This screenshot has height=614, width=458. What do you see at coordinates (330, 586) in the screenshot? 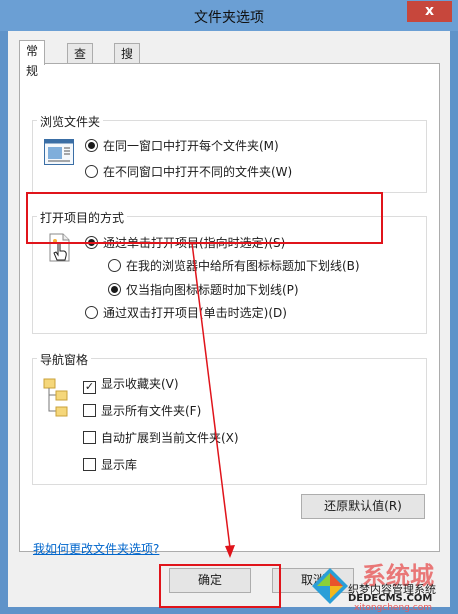
I see `windows-logo-icon` at bounding box center [330, 586].